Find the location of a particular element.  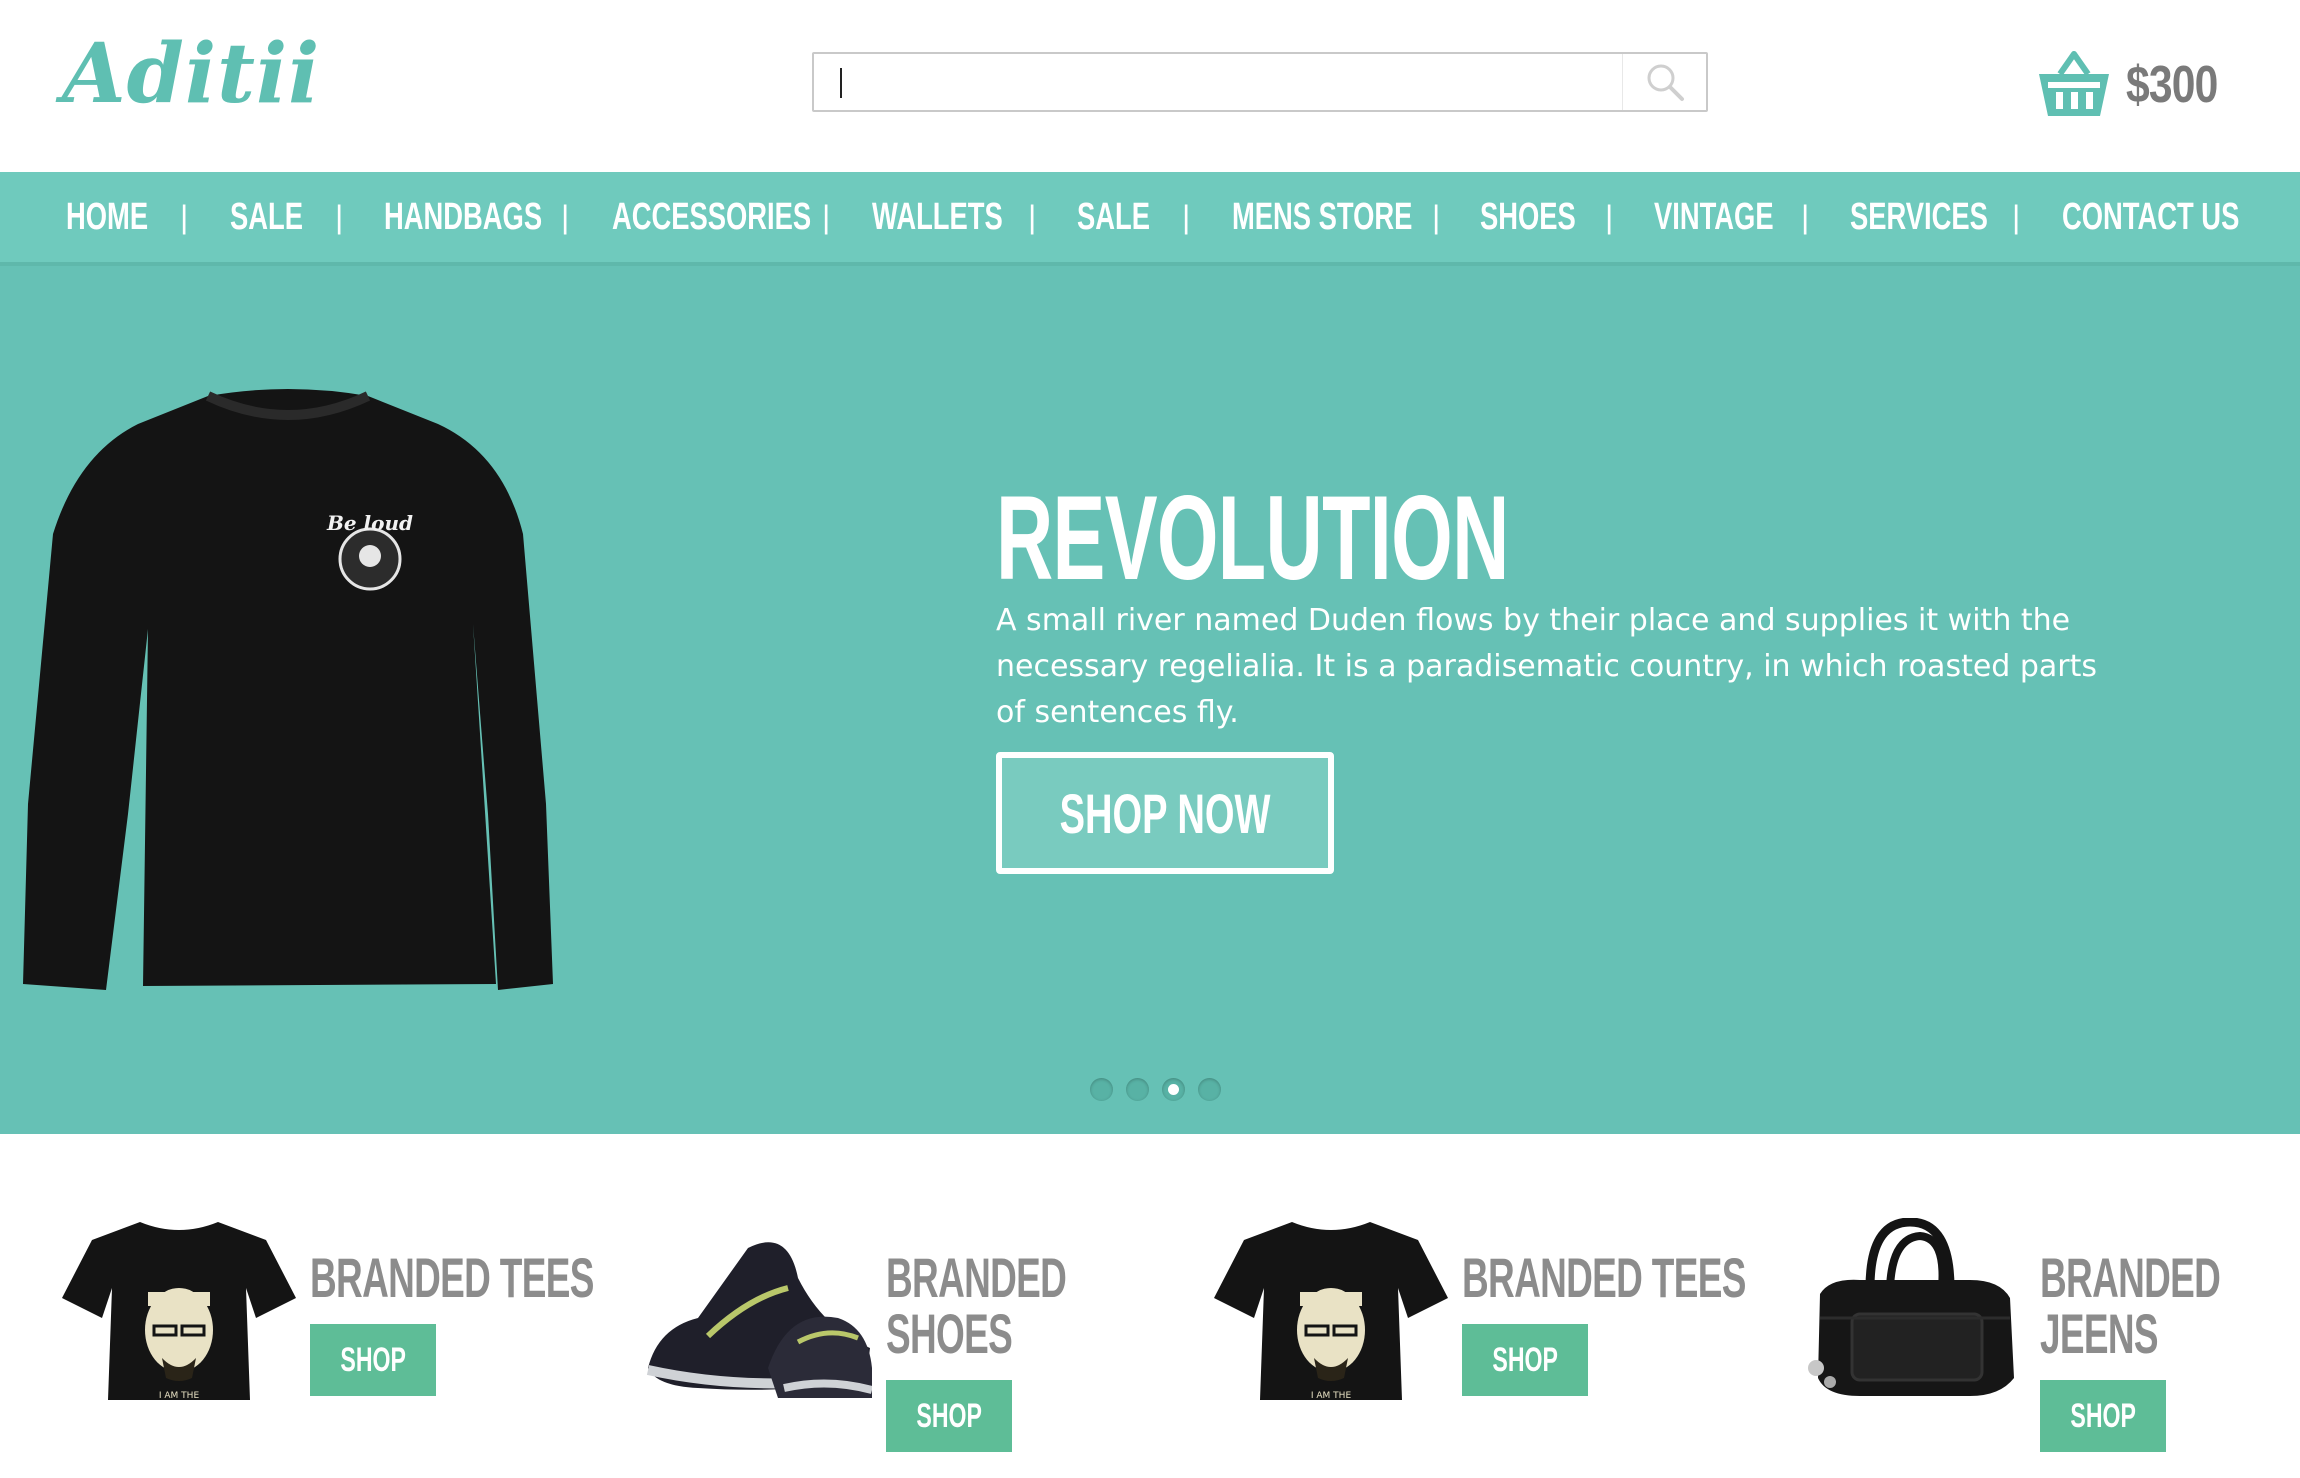

product-title-branded-jeens-line1: BRANDED is located at coordinates (2130, 1277).